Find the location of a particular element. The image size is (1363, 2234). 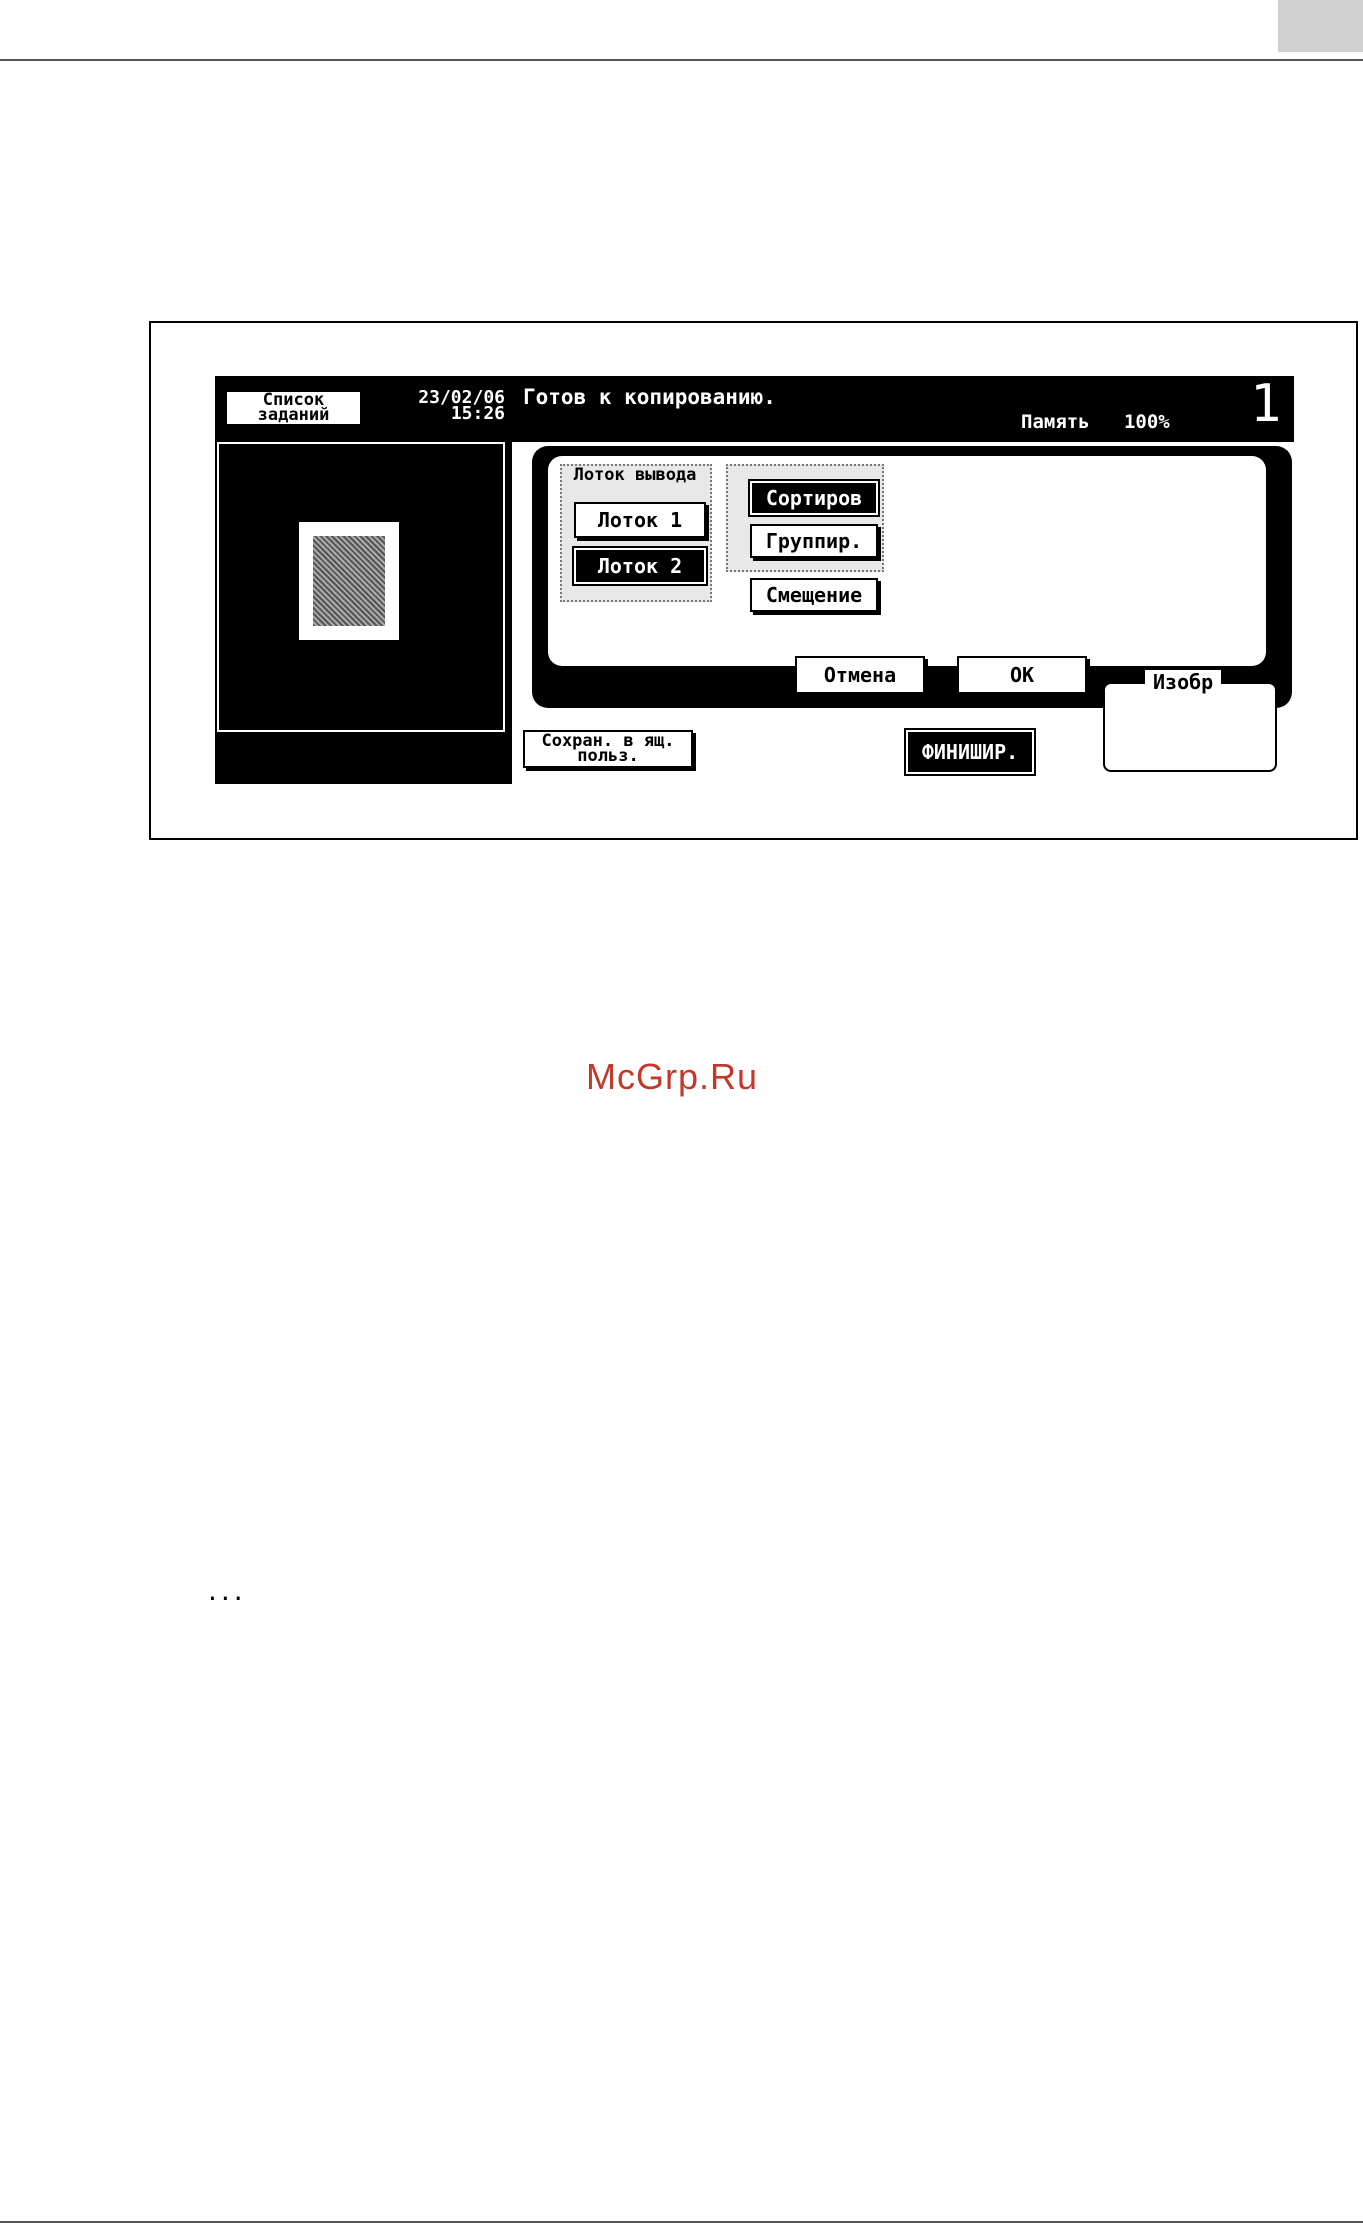

image-panel-title: Изобр is located at coordinates (1183, 682).